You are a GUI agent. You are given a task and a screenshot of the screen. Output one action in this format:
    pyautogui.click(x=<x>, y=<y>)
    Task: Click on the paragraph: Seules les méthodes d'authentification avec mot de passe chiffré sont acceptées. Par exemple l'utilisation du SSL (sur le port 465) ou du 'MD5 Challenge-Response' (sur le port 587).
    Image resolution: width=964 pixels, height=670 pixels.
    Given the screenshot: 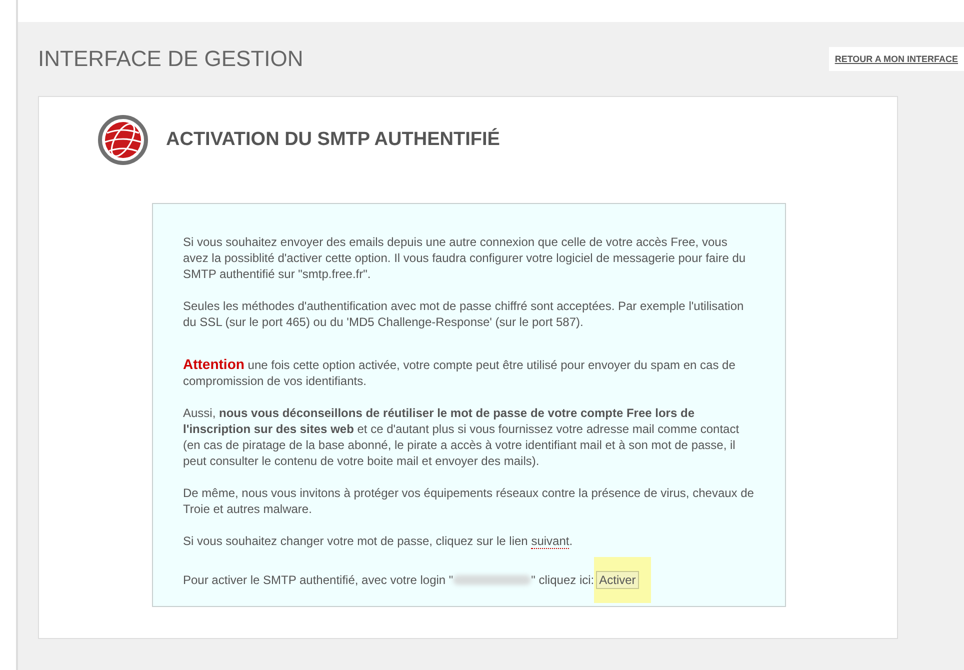 What is the action you would take?
    pyautogui.click(x=464, y=314)
    